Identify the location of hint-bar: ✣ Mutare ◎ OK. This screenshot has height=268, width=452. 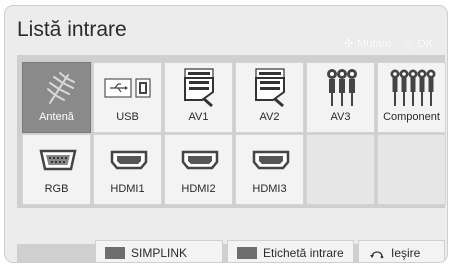
(388, 44).